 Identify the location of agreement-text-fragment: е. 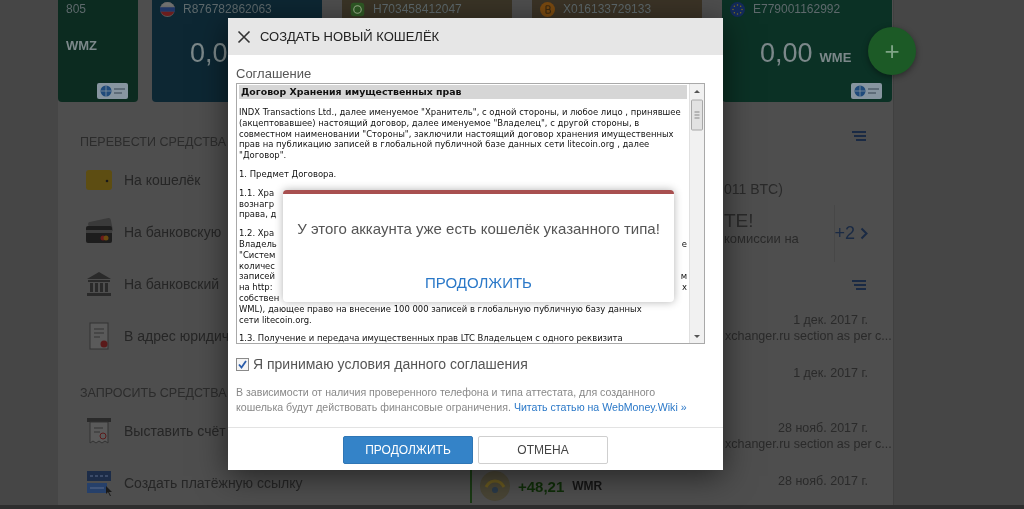
(684, 244).